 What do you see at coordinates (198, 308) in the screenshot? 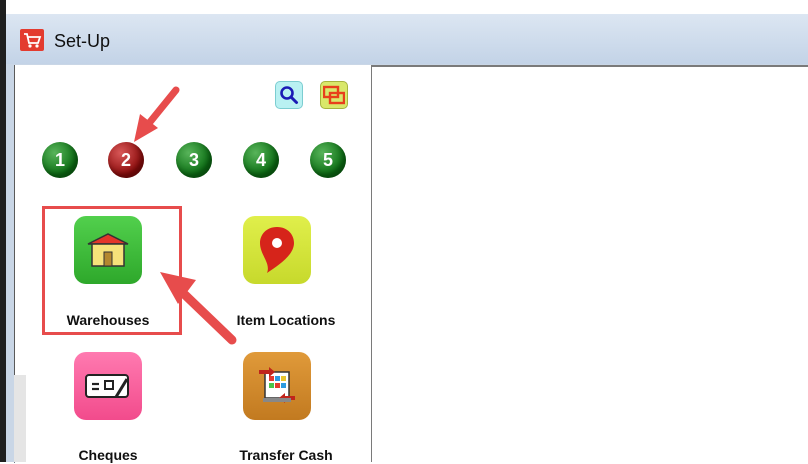
I see `annotation-arrow-warehouses` at bounding box center [198, 308].